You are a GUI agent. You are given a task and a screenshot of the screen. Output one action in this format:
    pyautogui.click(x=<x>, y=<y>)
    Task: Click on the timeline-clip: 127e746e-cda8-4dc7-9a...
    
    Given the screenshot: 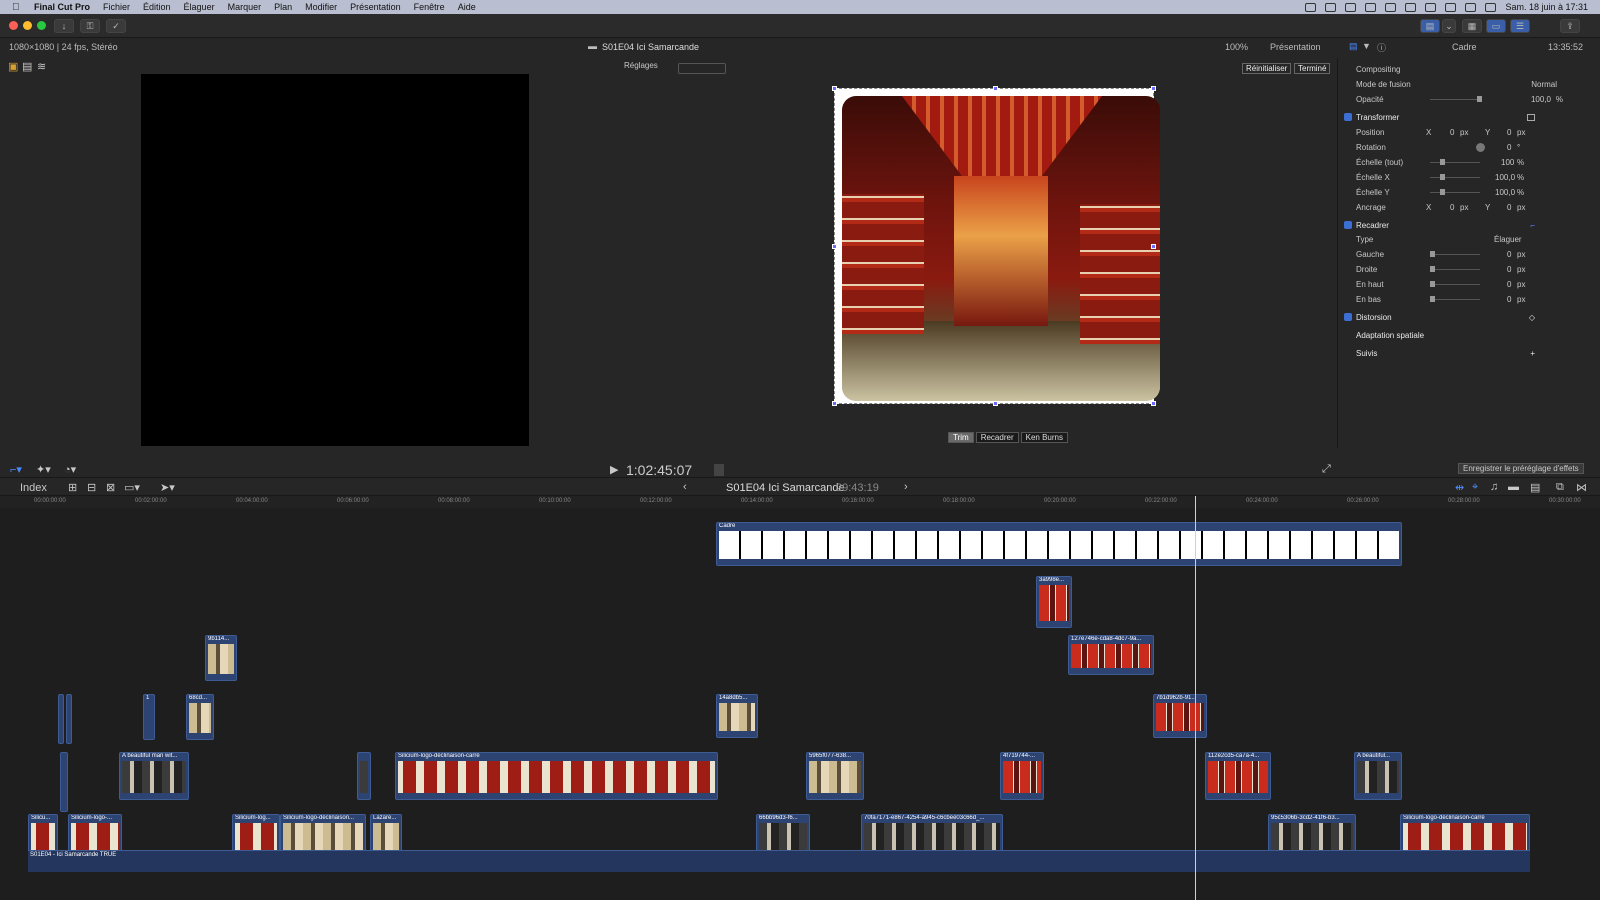 What is the action you would take?
    pyautogui.click(x=1111, y=655)
    